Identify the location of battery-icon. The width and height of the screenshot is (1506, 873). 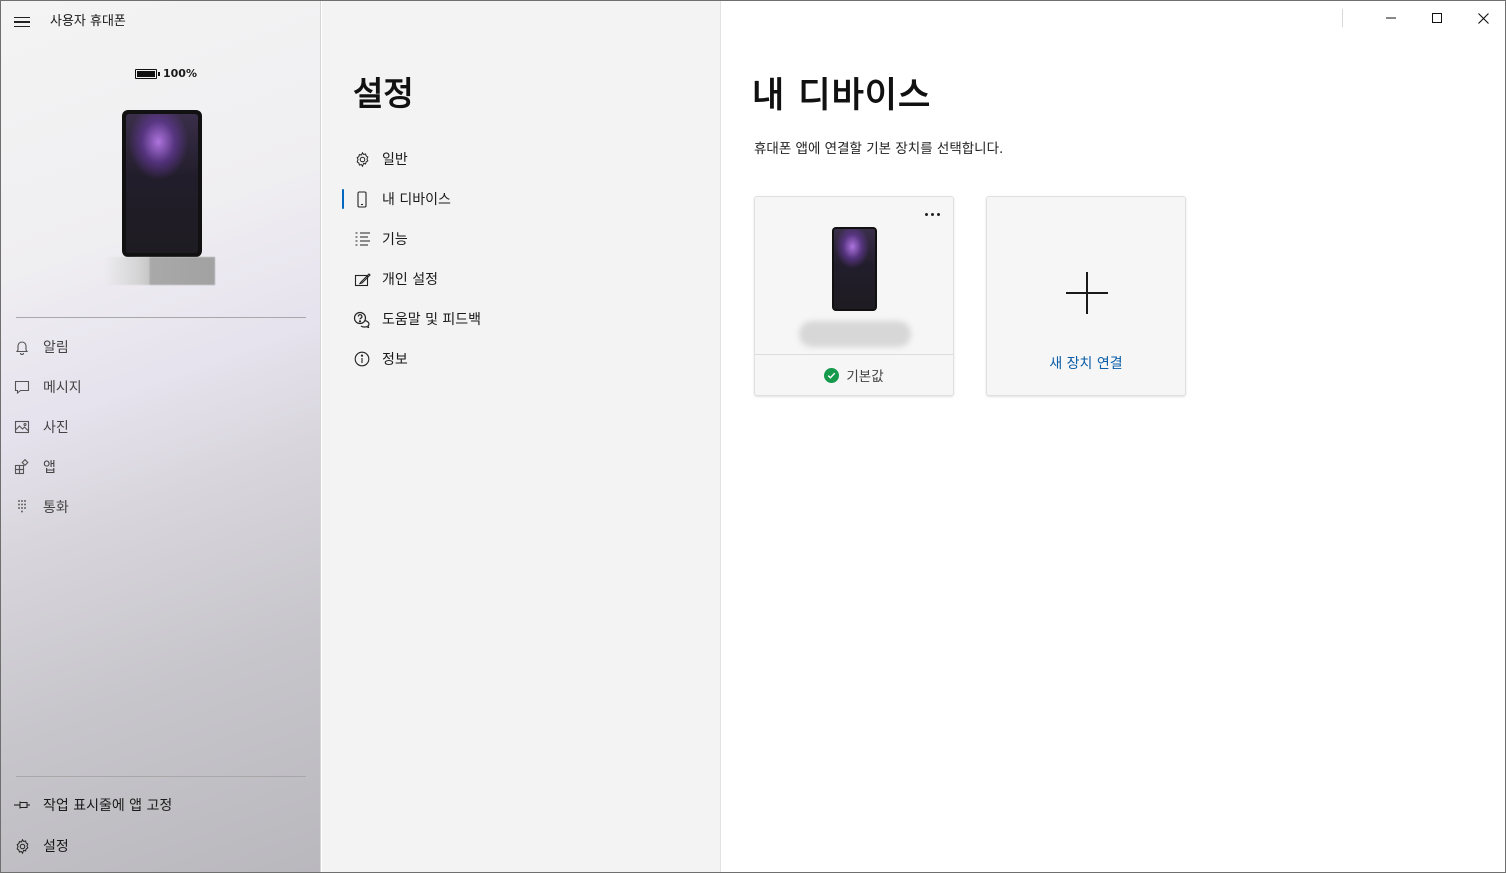
(147, 73).